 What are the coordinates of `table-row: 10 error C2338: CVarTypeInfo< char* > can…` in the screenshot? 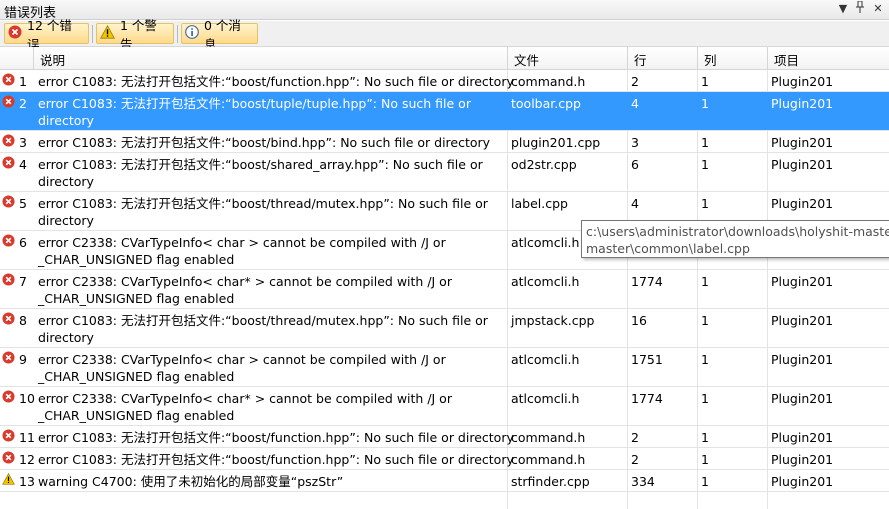 It's located at (444, 406).